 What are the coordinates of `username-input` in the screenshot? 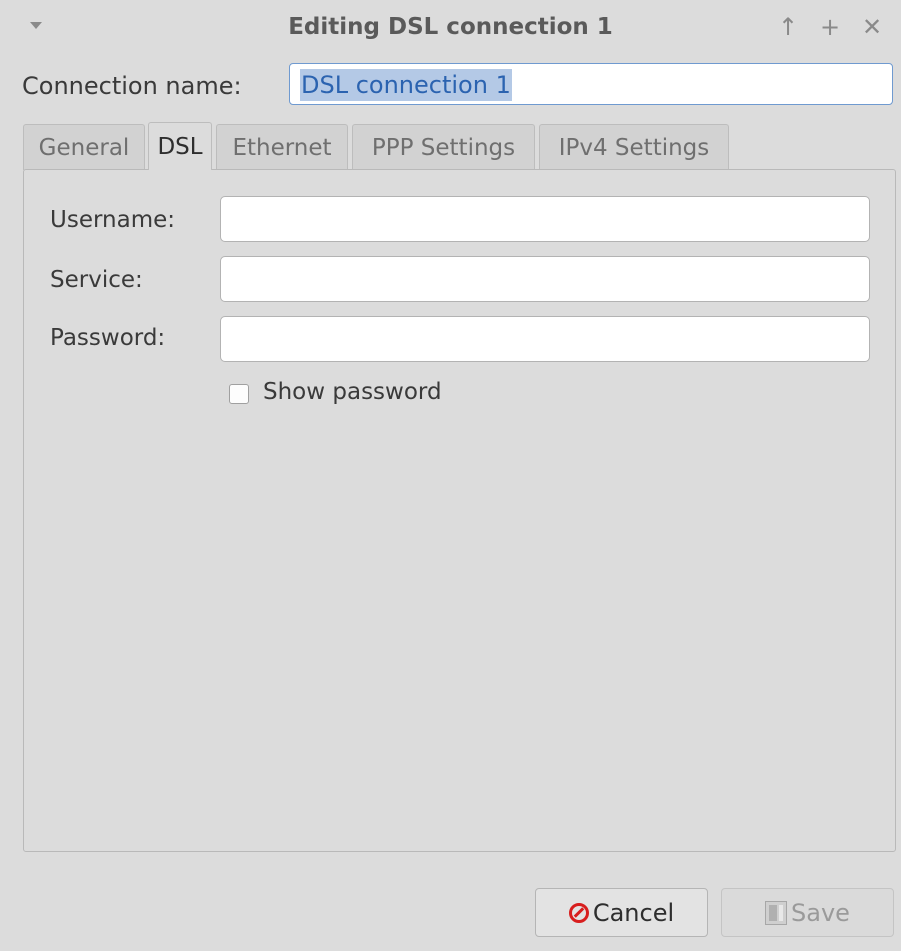 It's located at (545, 219).